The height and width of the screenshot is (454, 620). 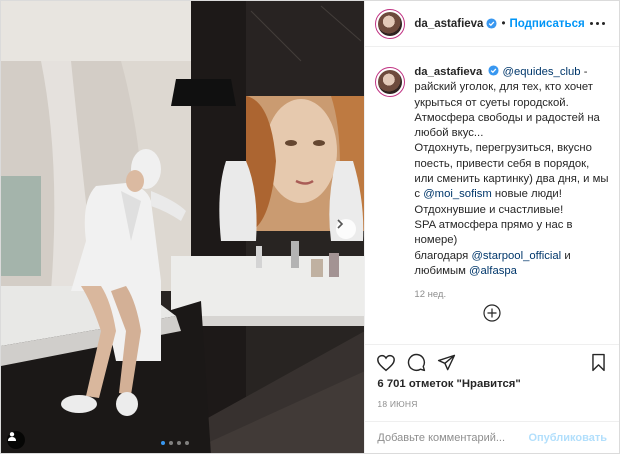 What do you see at coordinates (346, 229) in the screenshot?
I see `carousel-next-button` at bounding box center [346, 229].